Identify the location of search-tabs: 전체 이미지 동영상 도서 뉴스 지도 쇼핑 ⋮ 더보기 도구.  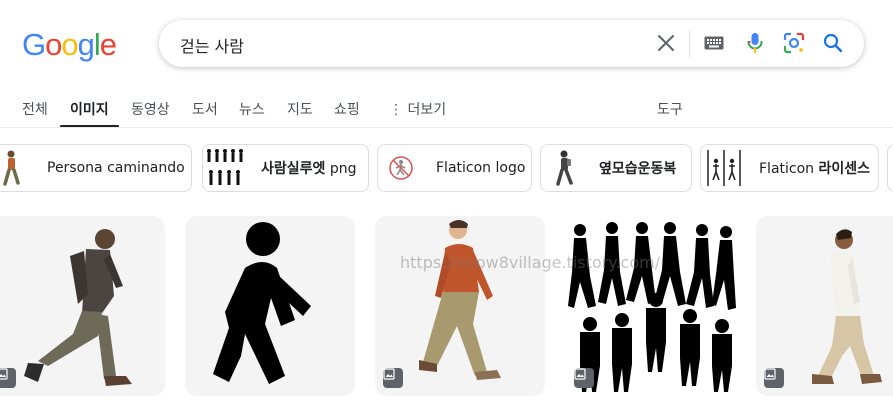
(446, 110).